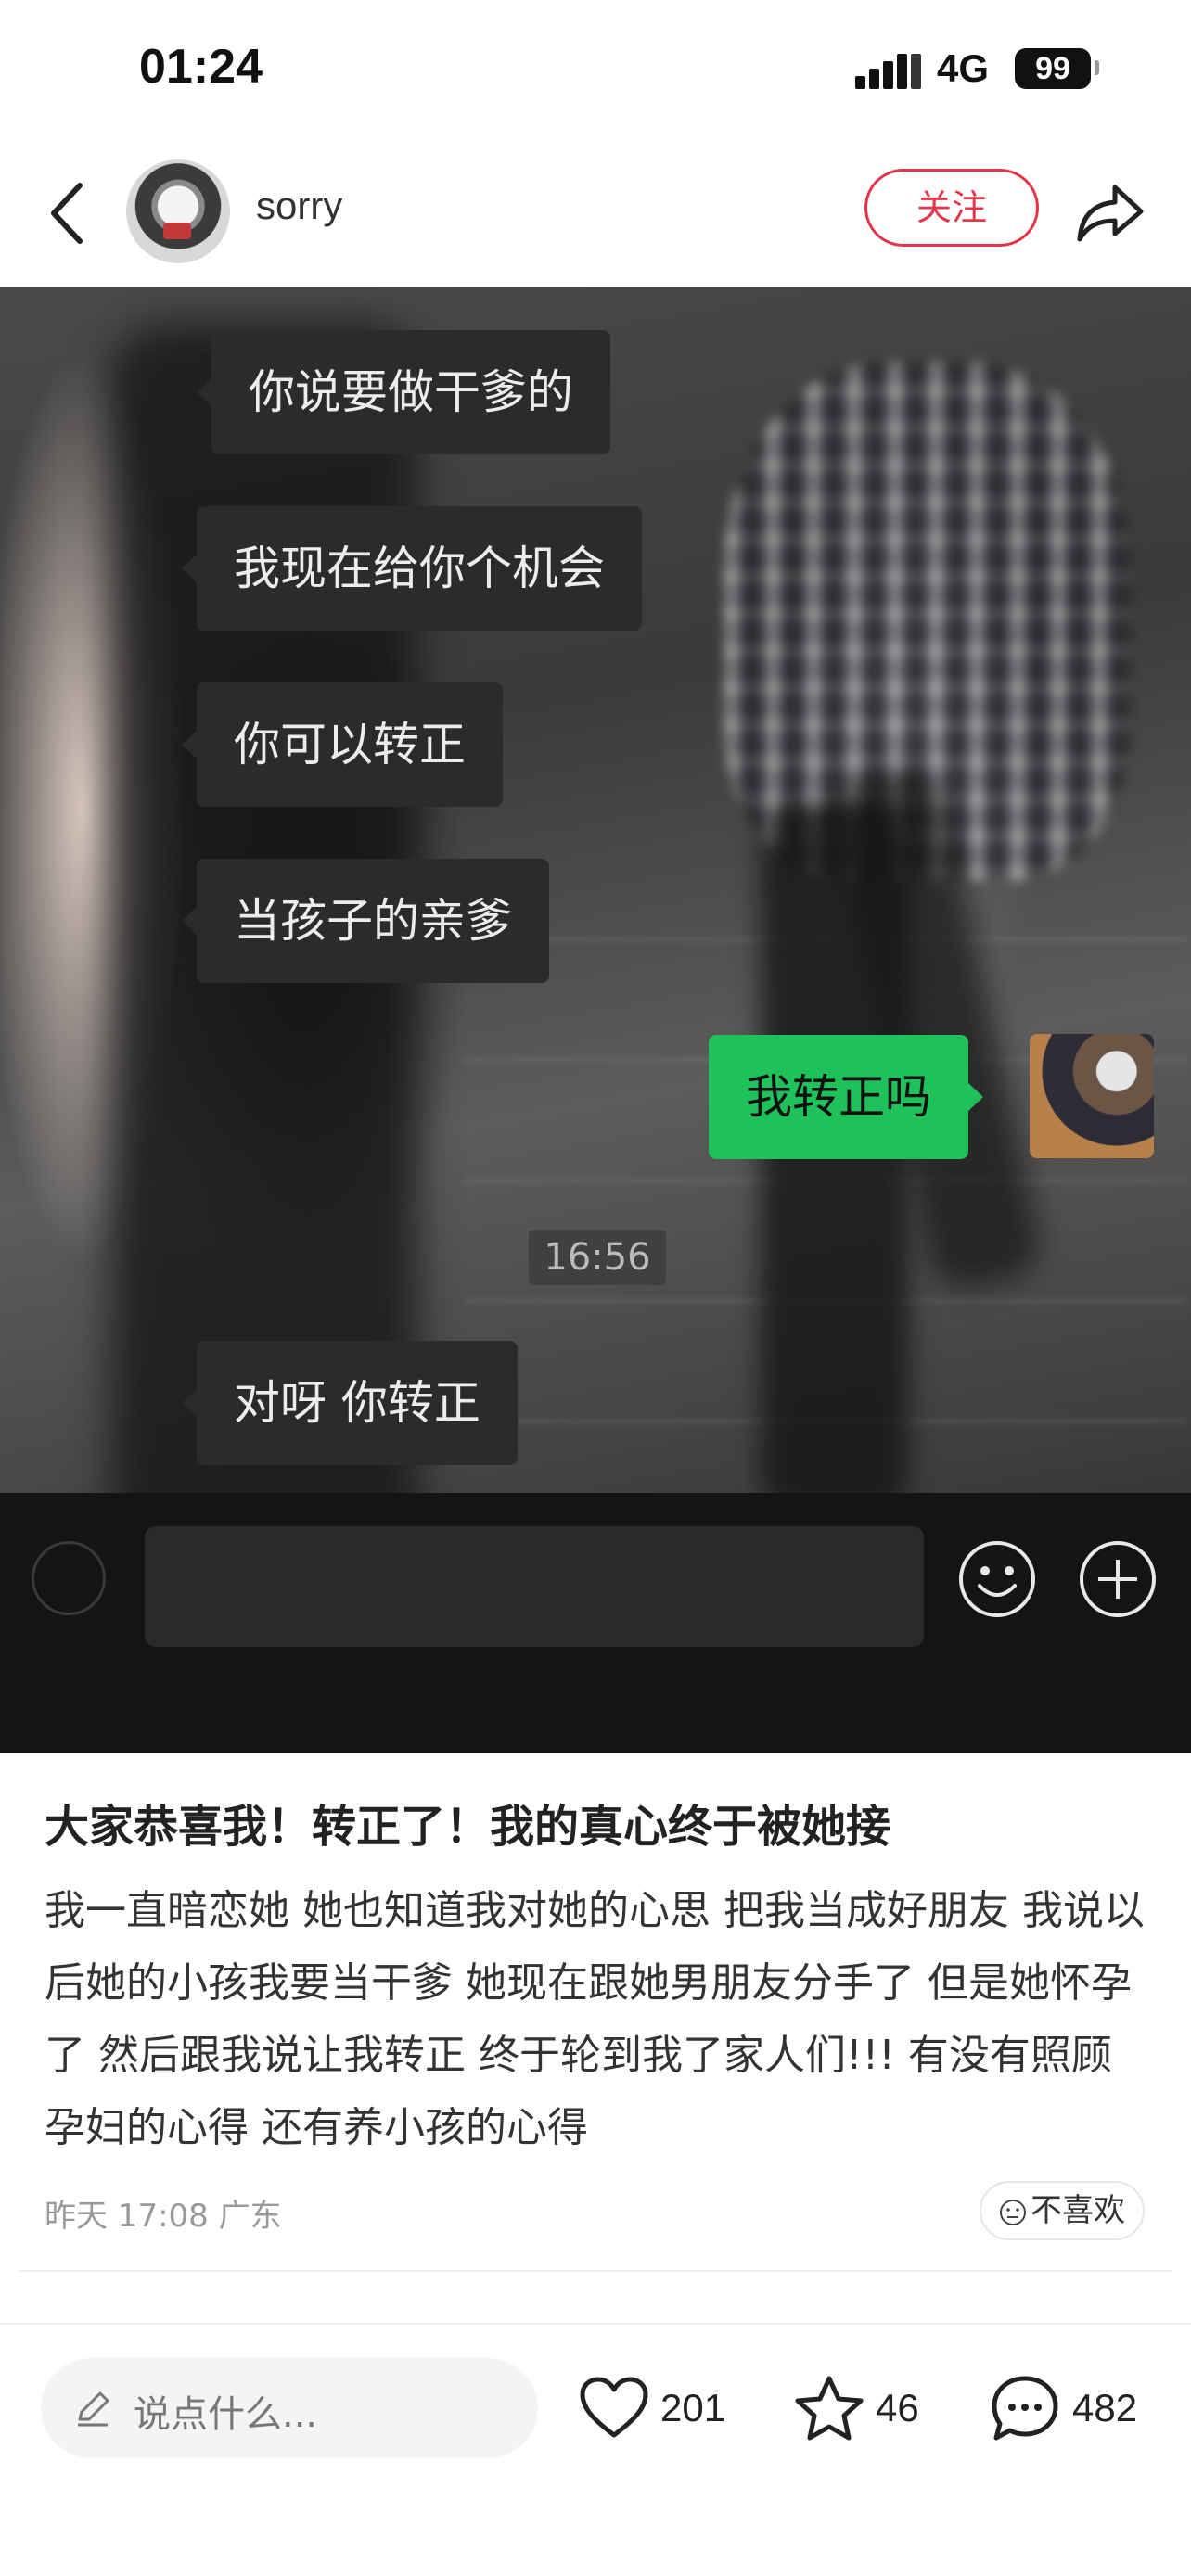 This screenshot has height=2576, width=1191. I want to click on status-bar: 01:24 4G 99, so click(595, 69).